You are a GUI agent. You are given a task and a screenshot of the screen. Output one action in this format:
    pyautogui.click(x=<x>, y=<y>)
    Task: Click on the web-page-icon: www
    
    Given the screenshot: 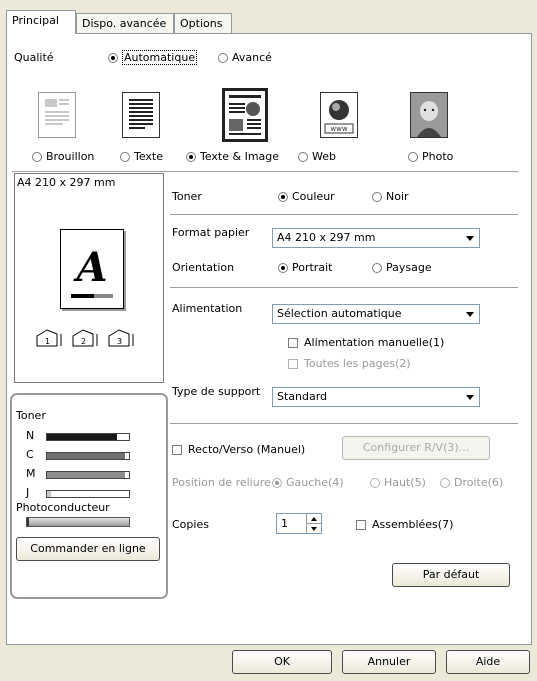 What is the action you would take?
    pyautogui.click(x=339, y=117)
    